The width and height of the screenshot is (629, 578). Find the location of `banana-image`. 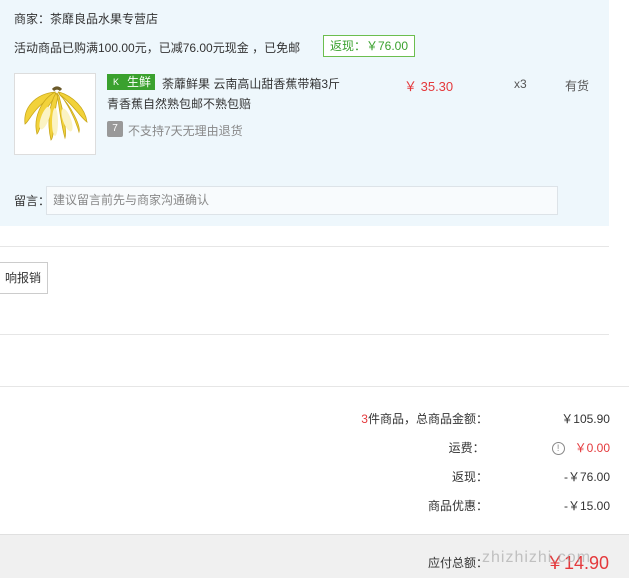

banana-image is located at coordinates (55, 114).